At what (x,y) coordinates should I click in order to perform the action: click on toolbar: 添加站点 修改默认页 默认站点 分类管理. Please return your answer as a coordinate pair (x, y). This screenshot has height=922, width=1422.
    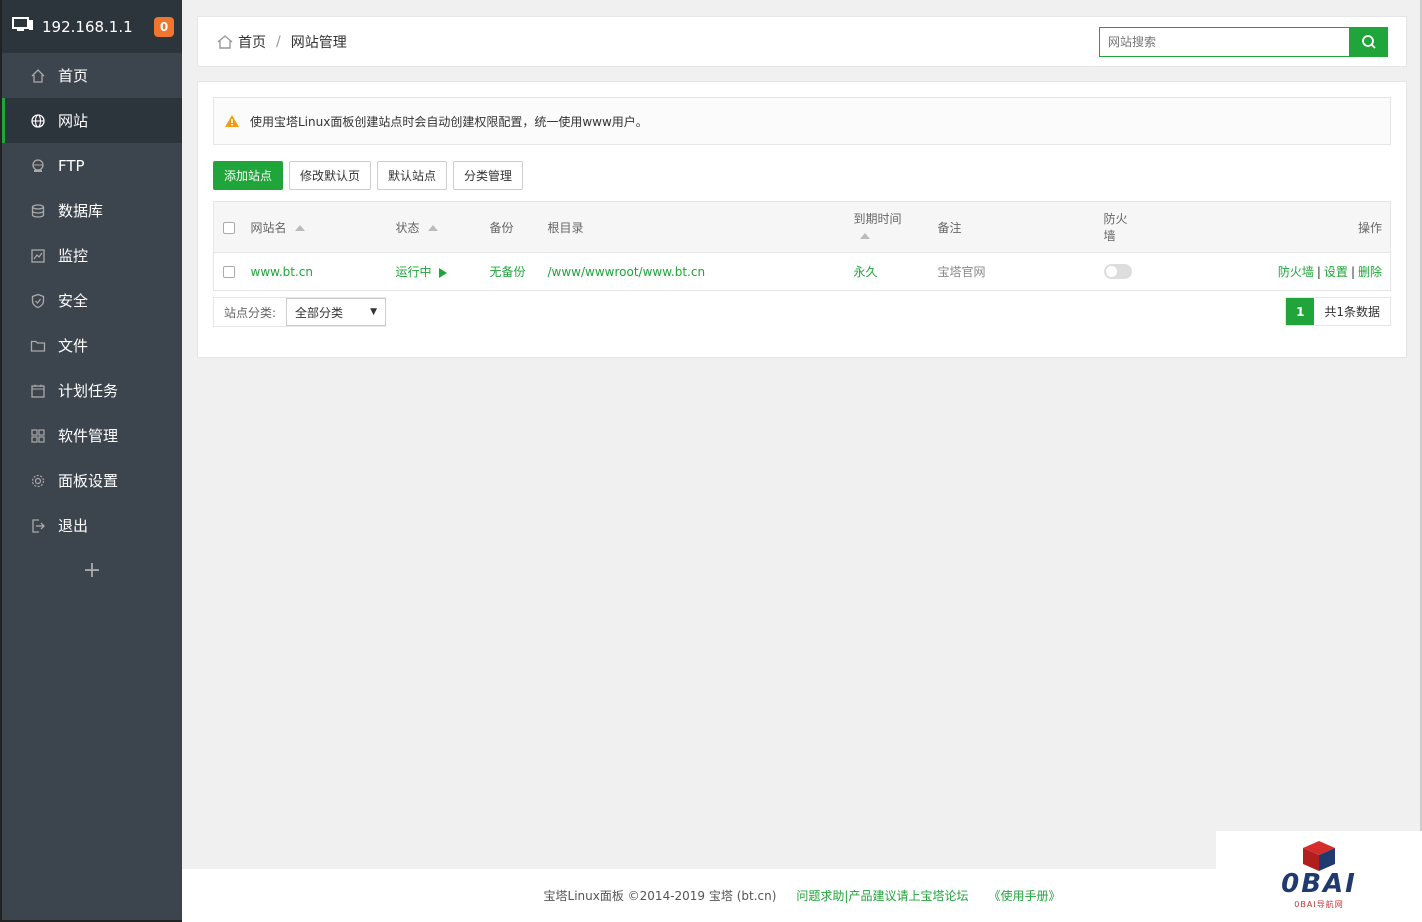
    Looking at the image, I should click on (368, 175).